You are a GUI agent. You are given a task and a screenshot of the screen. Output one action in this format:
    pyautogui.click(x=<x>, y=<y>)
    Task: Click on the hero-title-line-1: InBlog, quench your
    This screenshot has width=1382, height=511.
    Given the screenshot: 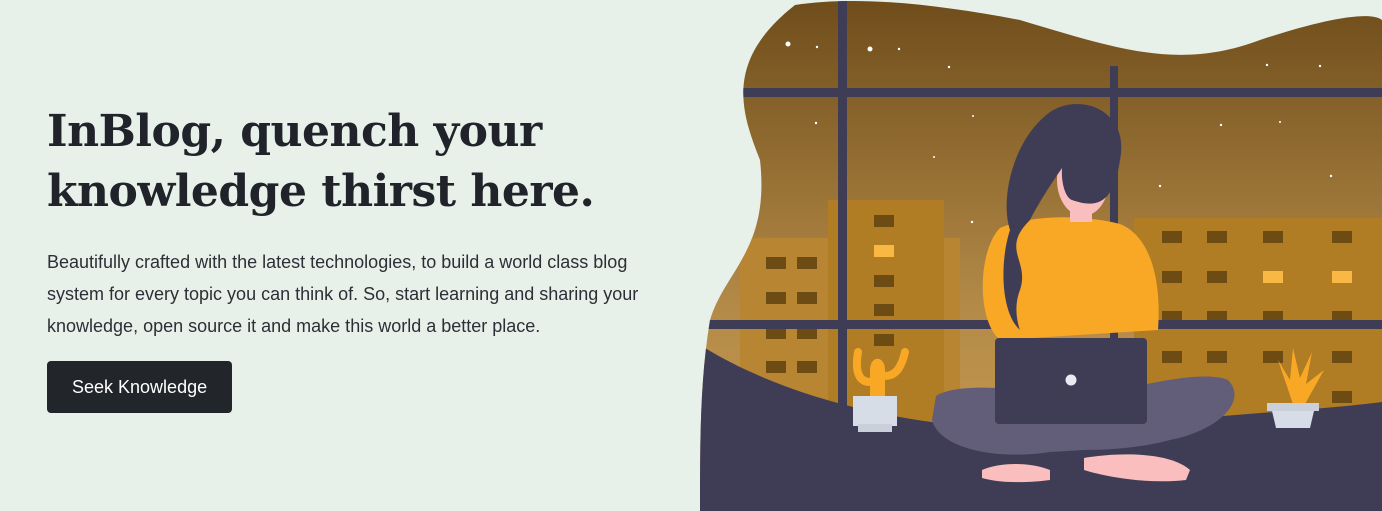 What is the action you would take?
    pyautogui.click(x=294, y=131)
    